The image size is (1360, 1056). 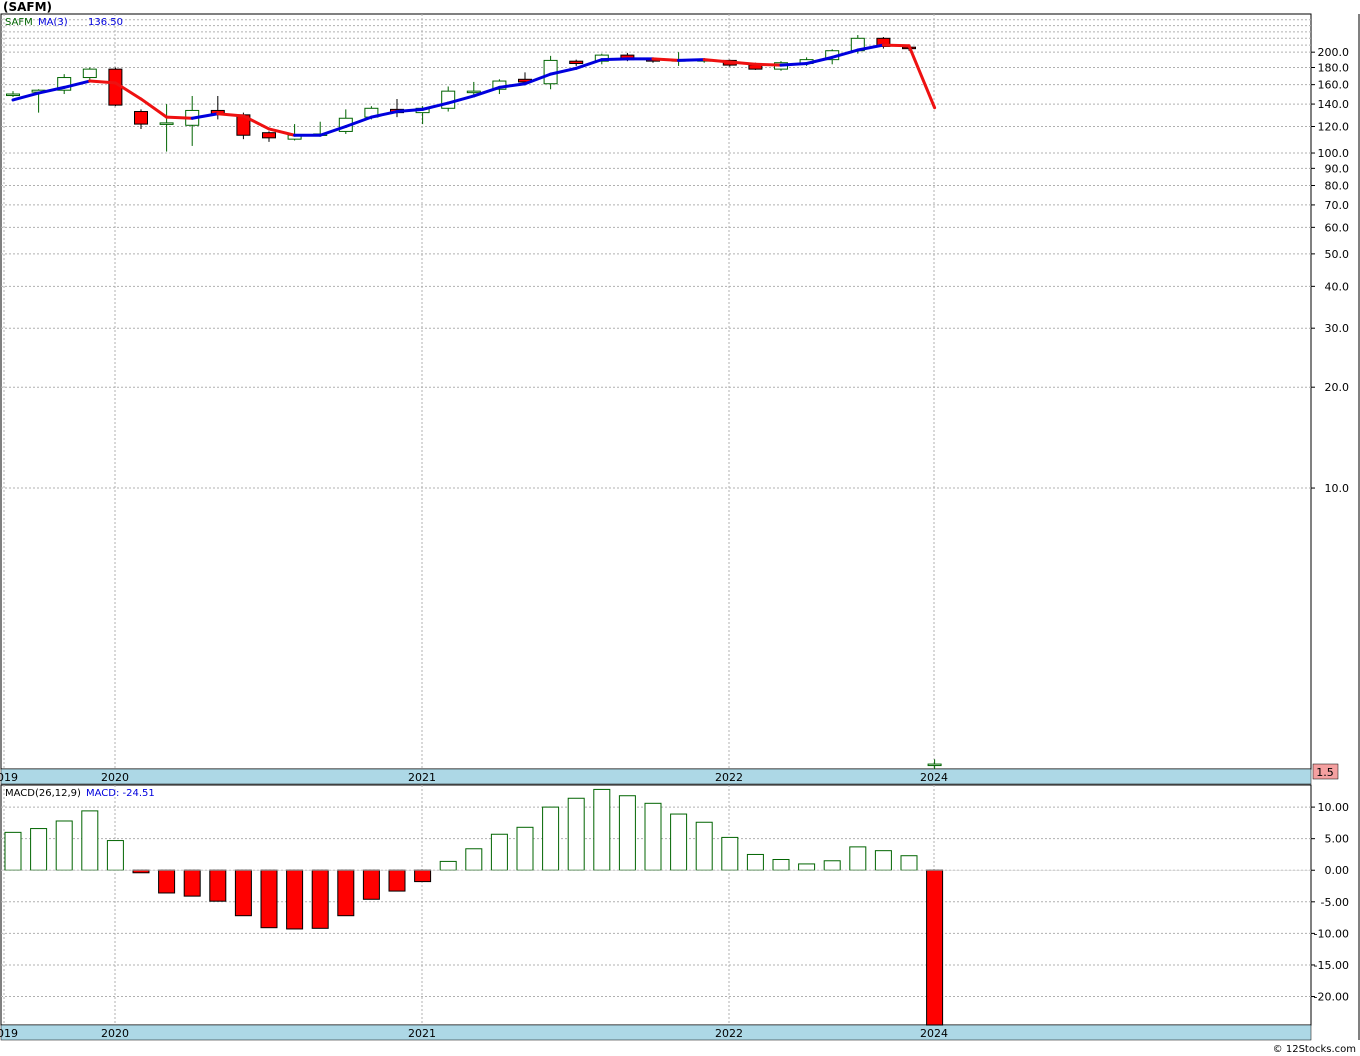 I want to click on price-tick-label: 180.0, so click(x=1334, y=68).